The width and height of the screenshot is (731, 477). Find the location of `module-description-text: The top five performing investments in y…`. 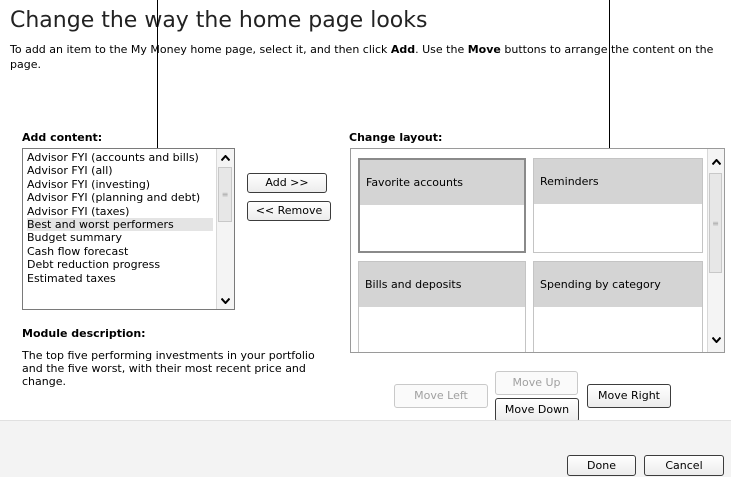

module-description-text: The top five performing investments in y… is located at coordinates (168, 368).